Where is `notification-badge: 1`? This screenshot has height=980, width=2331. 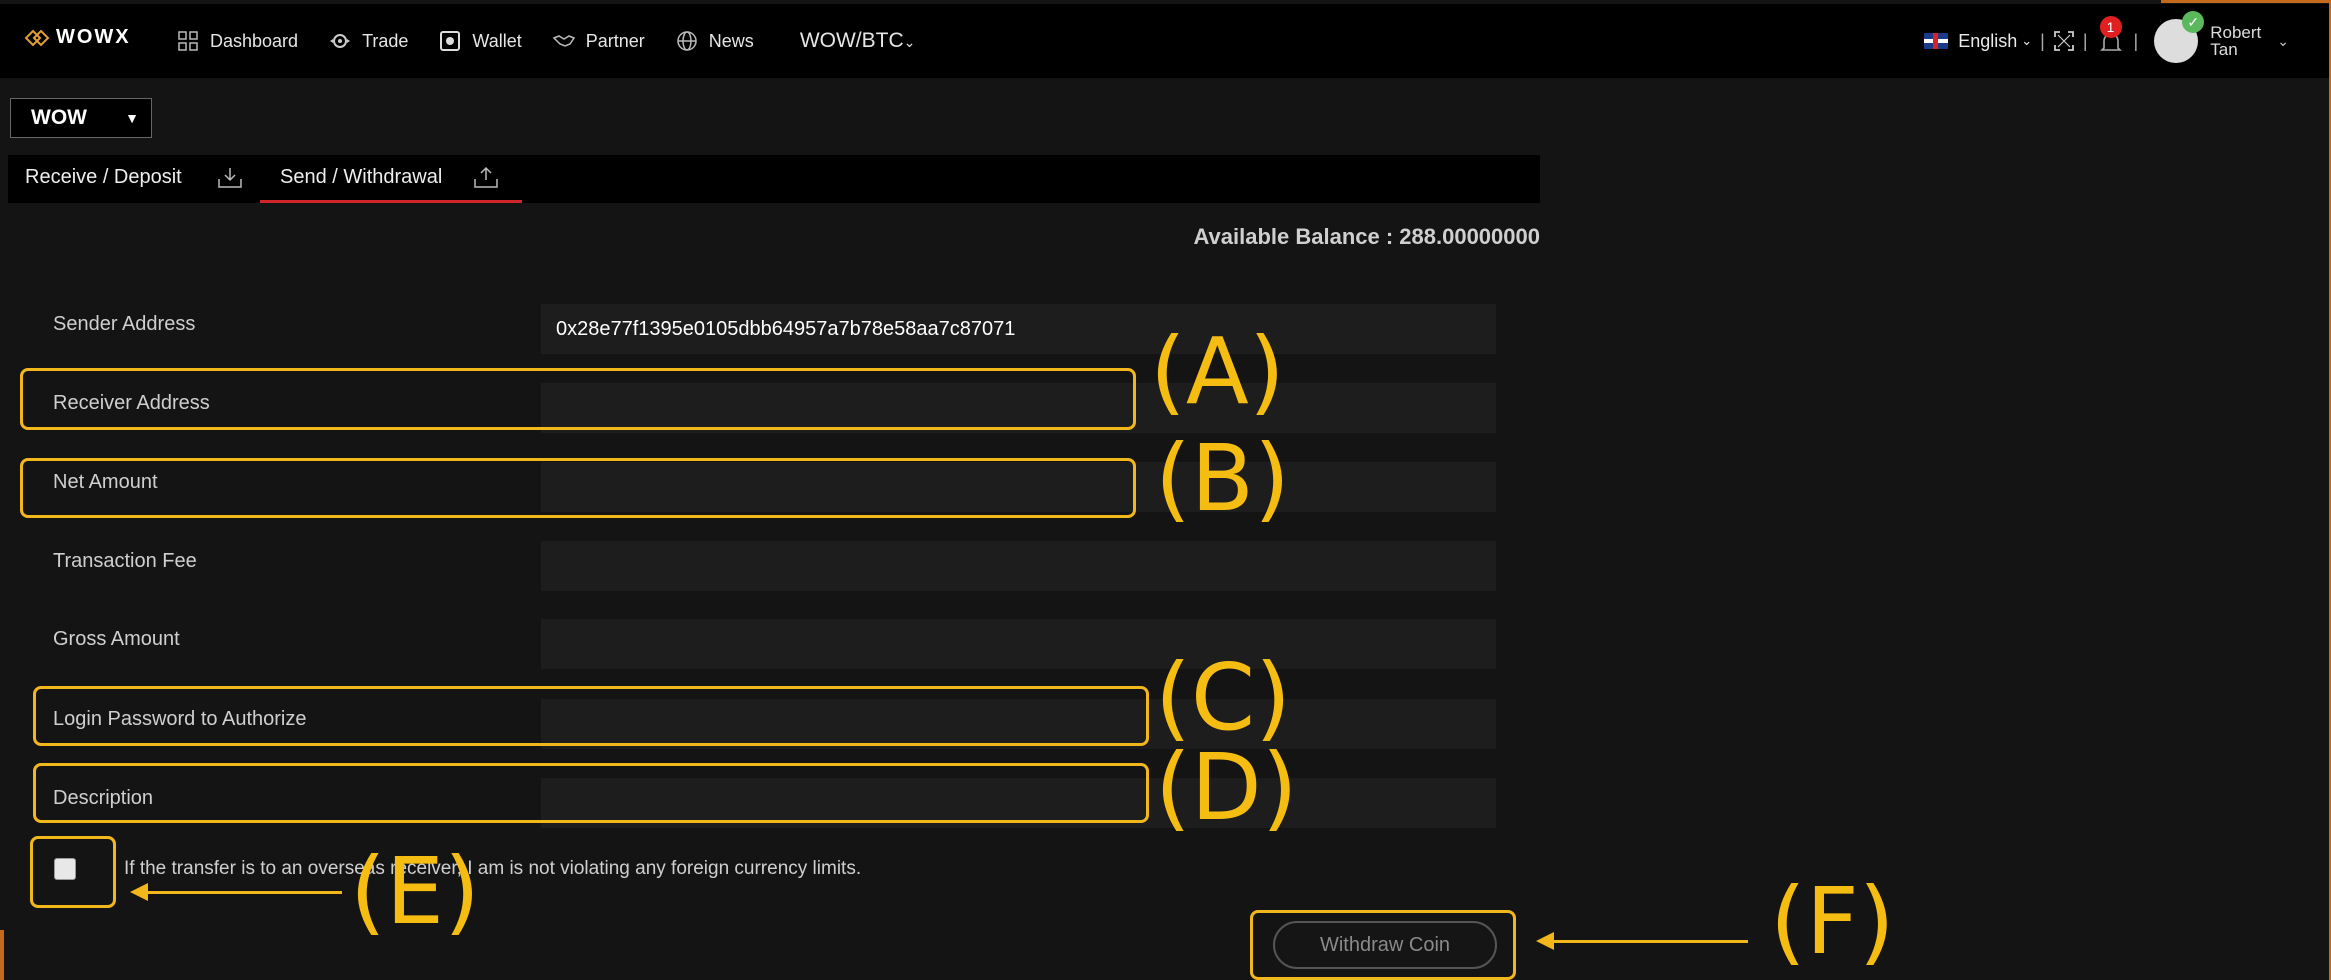
notification-badge: 1 is located at coordinates (2110, 27).